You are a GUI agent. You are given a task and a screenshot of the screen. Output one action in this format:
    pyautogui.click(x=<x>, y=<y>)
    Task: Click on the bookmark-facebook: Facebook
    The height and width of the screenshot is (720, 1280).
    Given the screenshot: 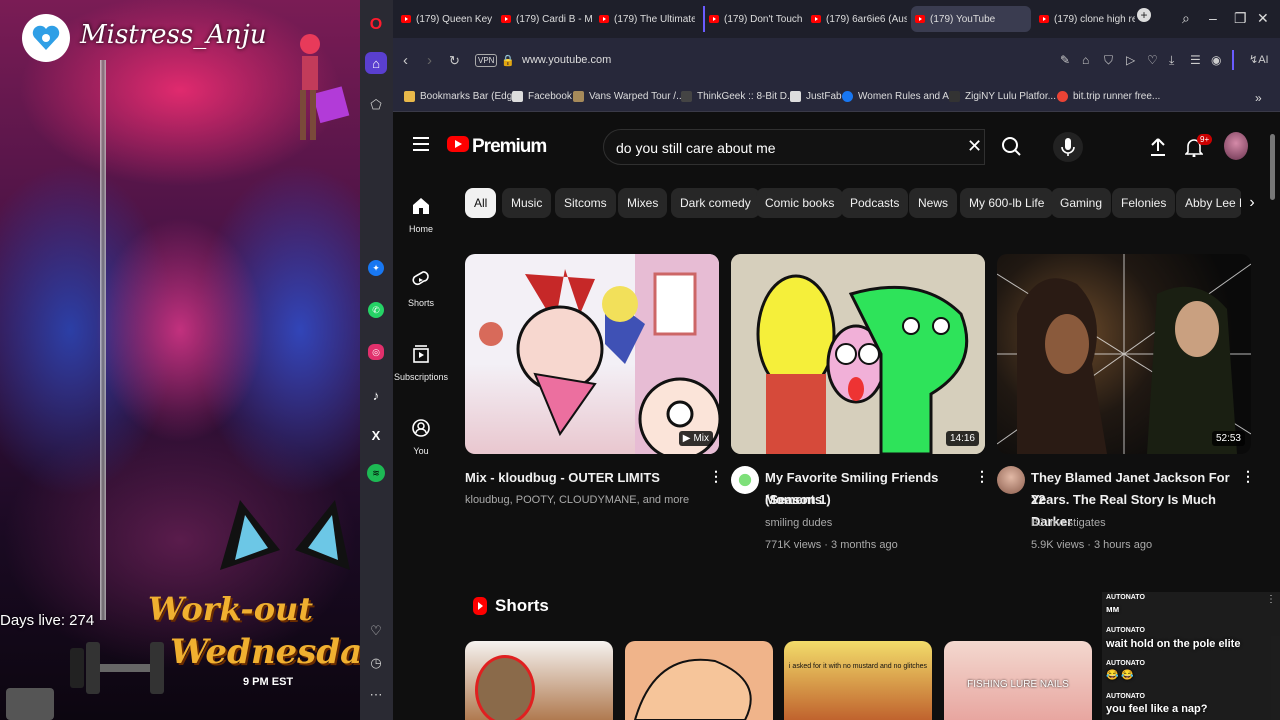 What is the action you would take?
    pyautogui.click(x=542, y=96)
    